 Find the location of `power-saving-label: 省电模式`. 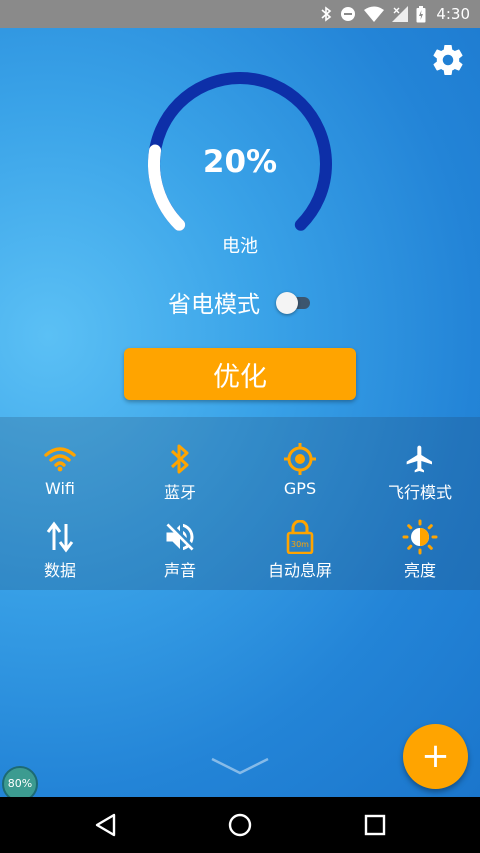

power-saving-label: 省电模式 is located at coordinates (214, 305).